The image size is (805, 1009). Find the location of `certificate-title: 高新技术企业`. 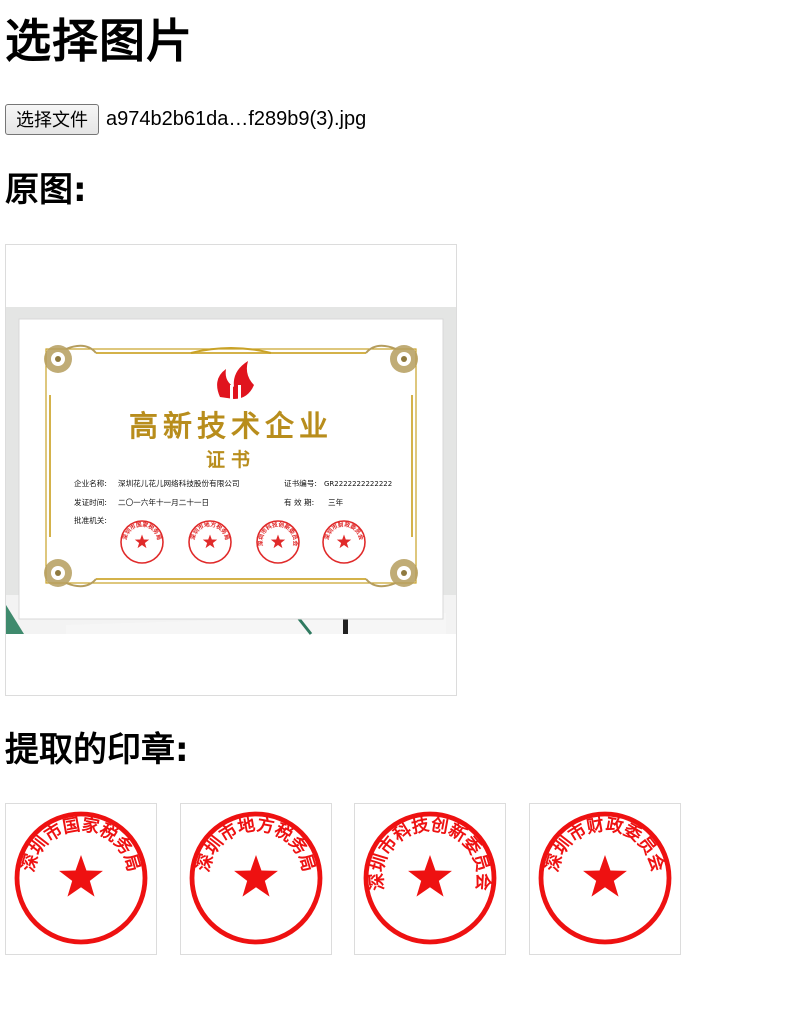

certificate-title: 高新技术企业 is located at coordinates (231, 426).